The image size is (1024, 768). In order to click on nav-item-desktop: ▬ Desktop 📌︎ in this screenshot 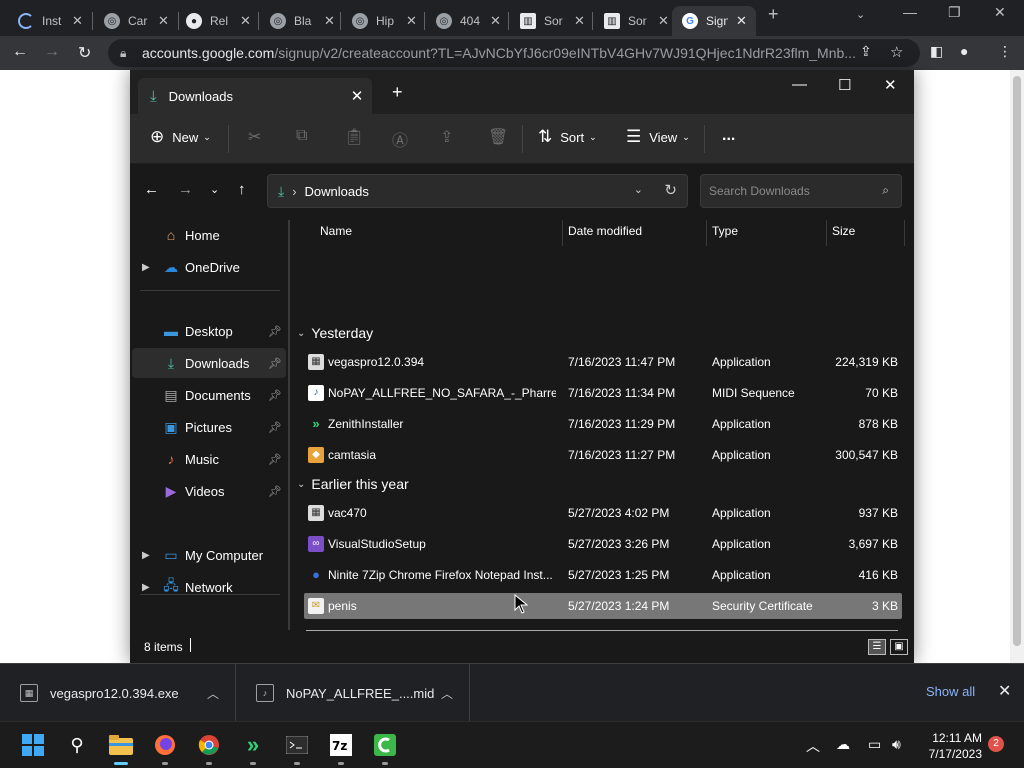, I will do `click(209, 331)`.